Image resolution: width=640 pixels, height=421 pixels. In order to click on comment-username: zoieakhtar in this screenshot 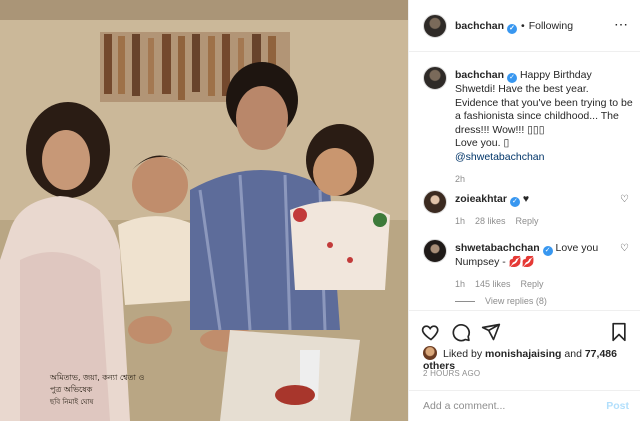, I will do `click(481, 199)`.